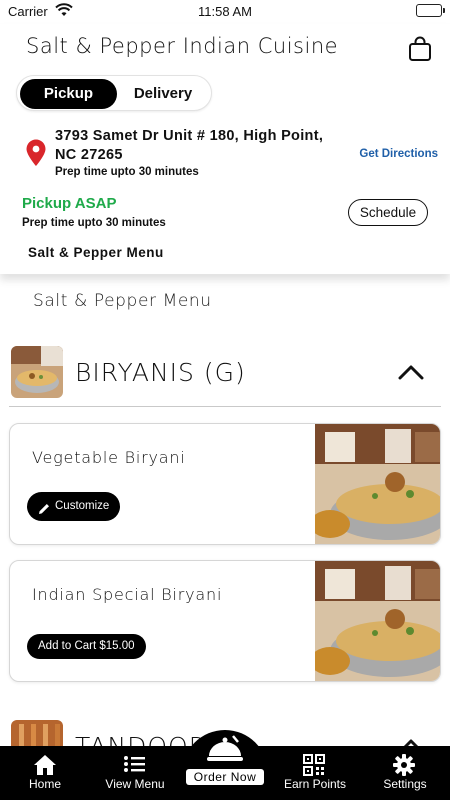  What do you see at coordinates (94, 223) in the screenshot?
I see `pickup-prep-time: Prep time upto 30 minutes` at bounding box center [94, 223].